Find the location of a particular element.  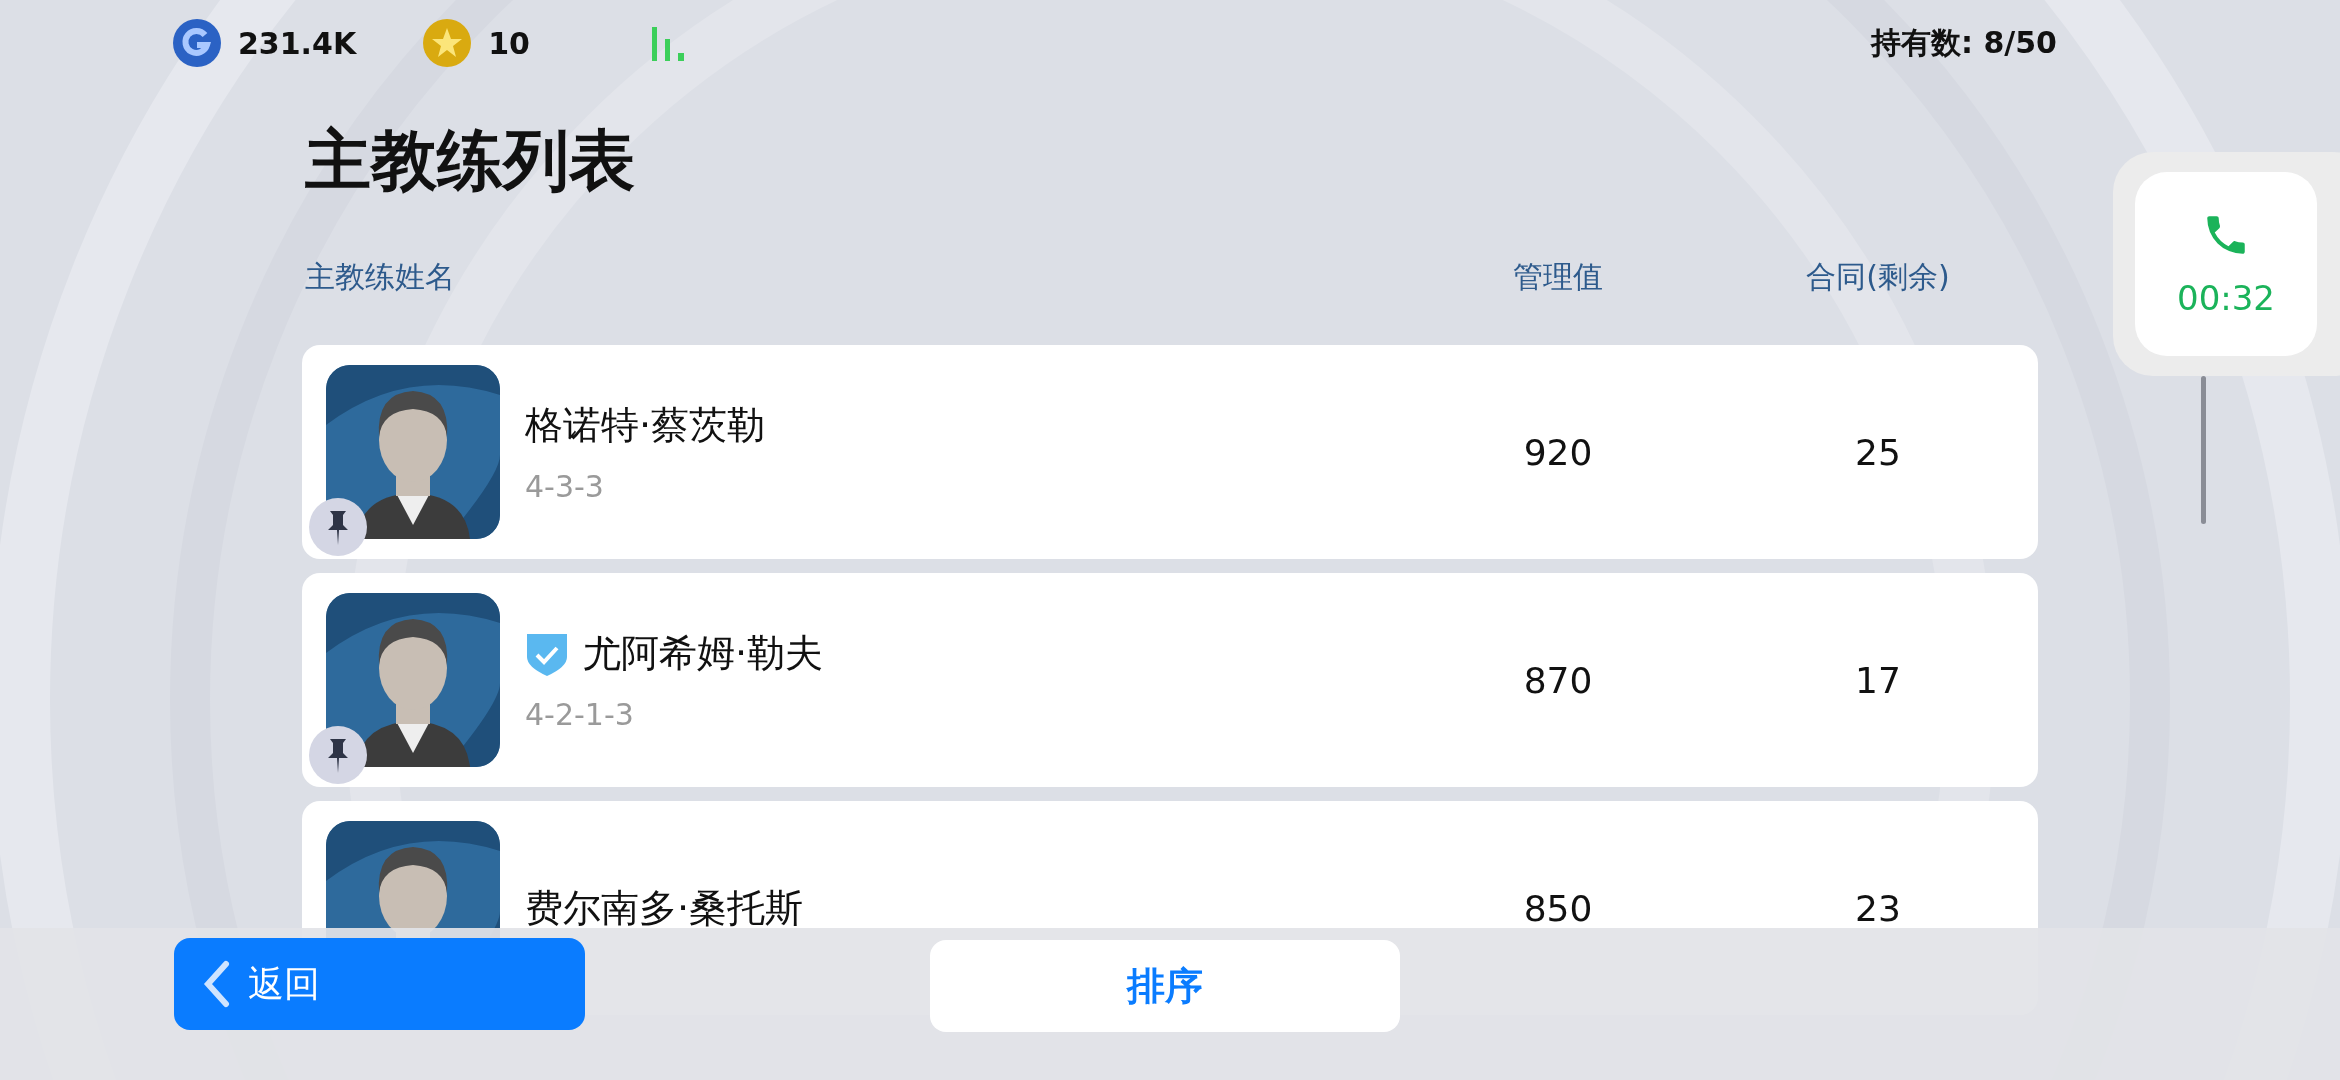

owned-count: 持有数: 8/50 is located at coordinates (1963, 42).